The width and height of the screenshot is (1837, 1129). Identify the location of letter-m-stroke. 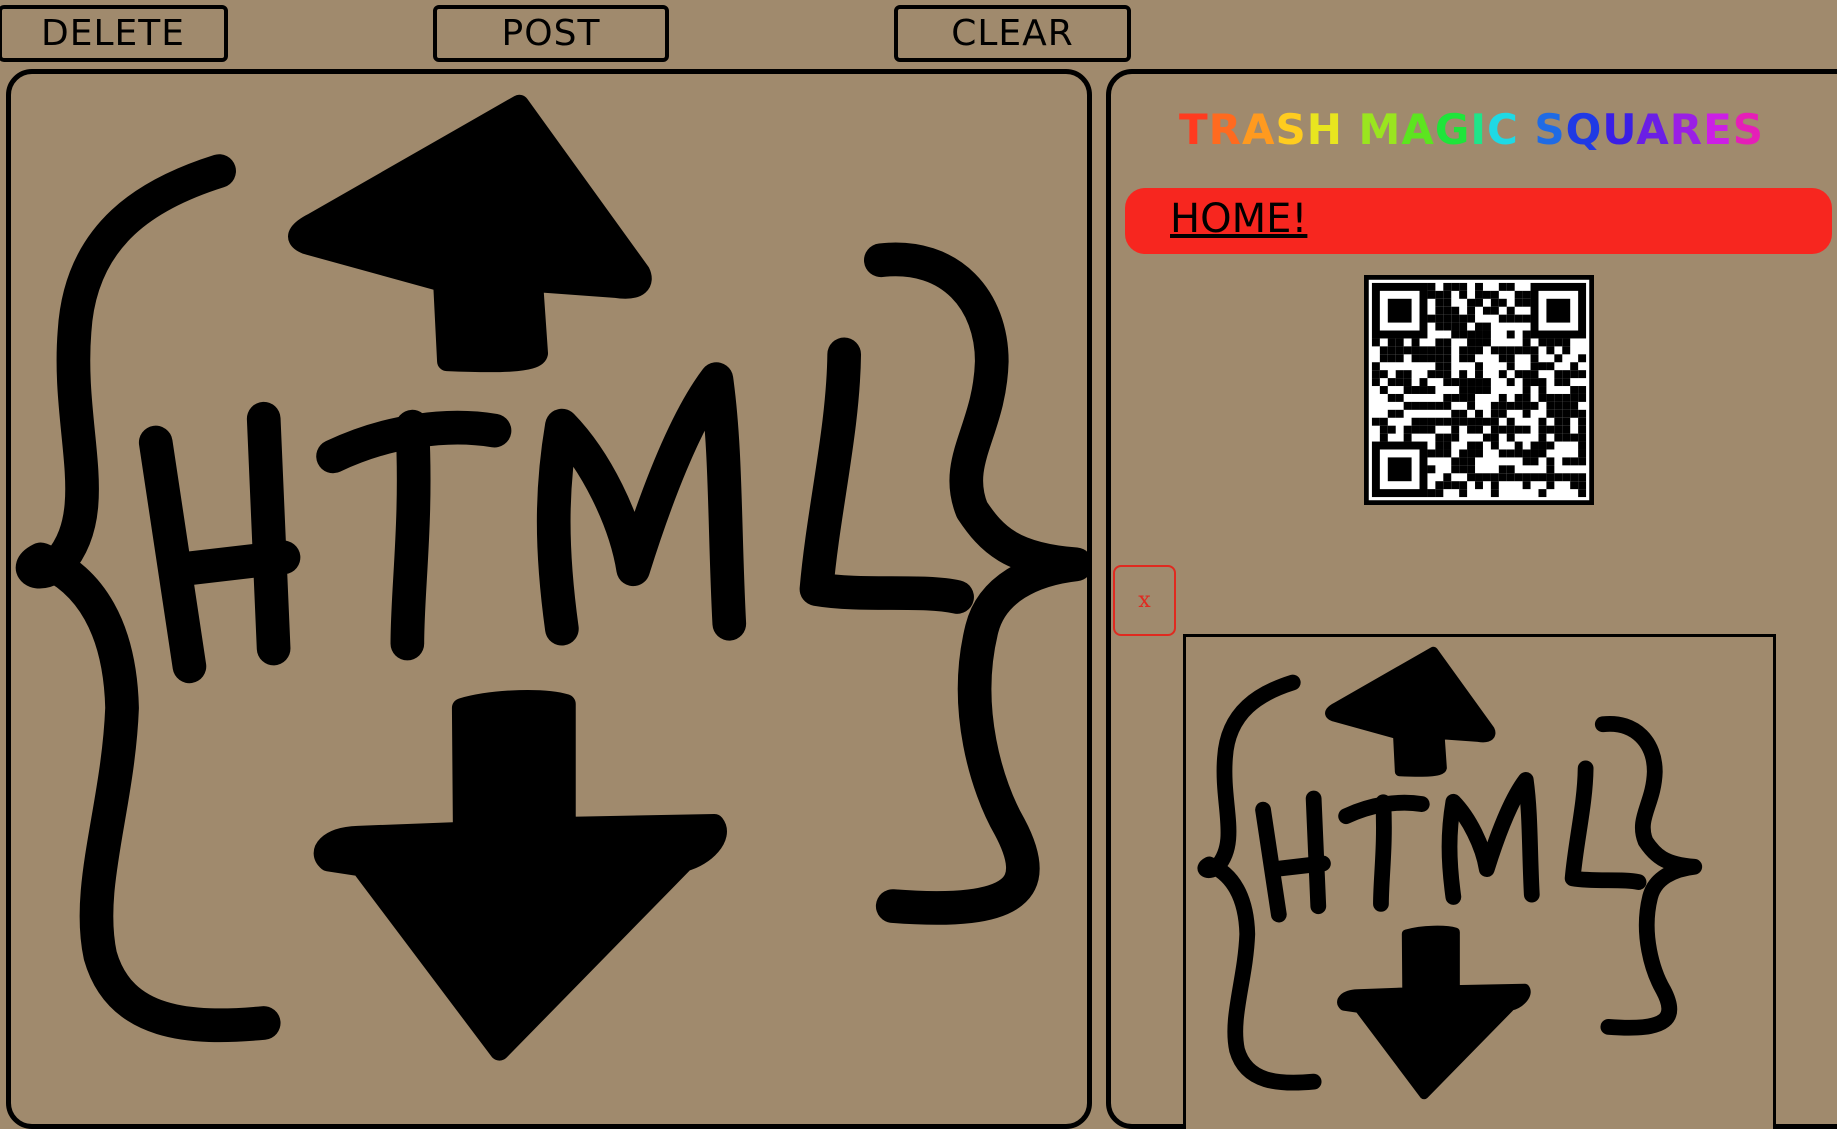
(641, 504).